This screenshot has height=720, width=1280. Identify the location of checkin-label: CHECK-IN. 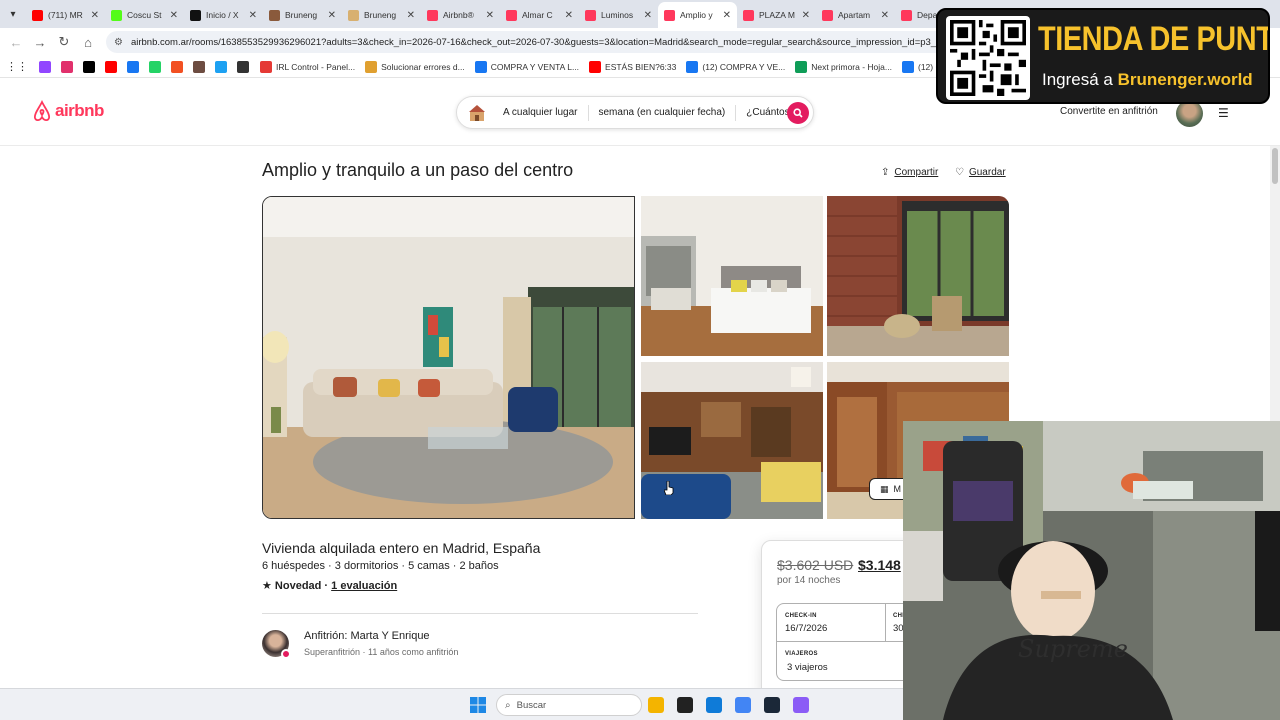
(801, 616).